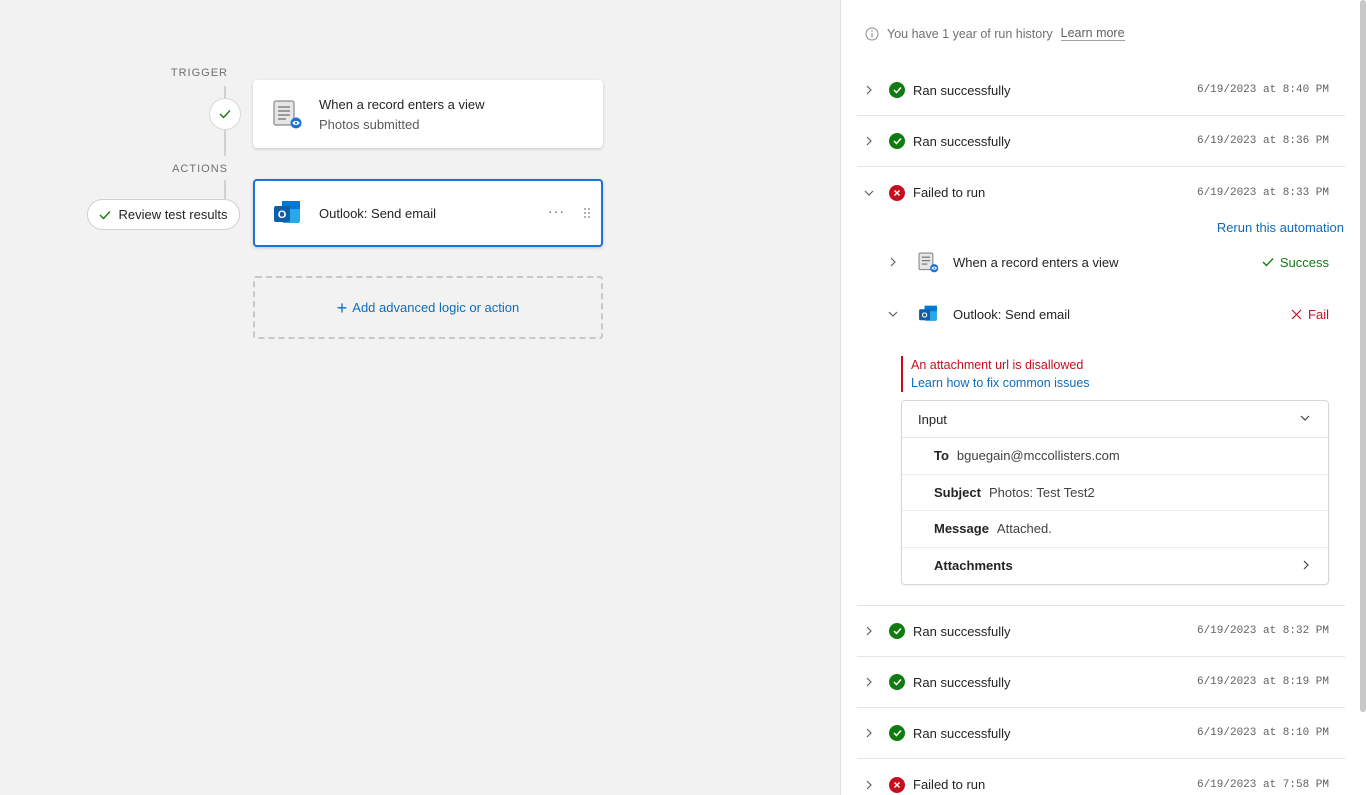  What do you see at coordinates (1318, 314) in the screenshot?
I see `step-result-label: Fail` at bounding box center [1318, 314].